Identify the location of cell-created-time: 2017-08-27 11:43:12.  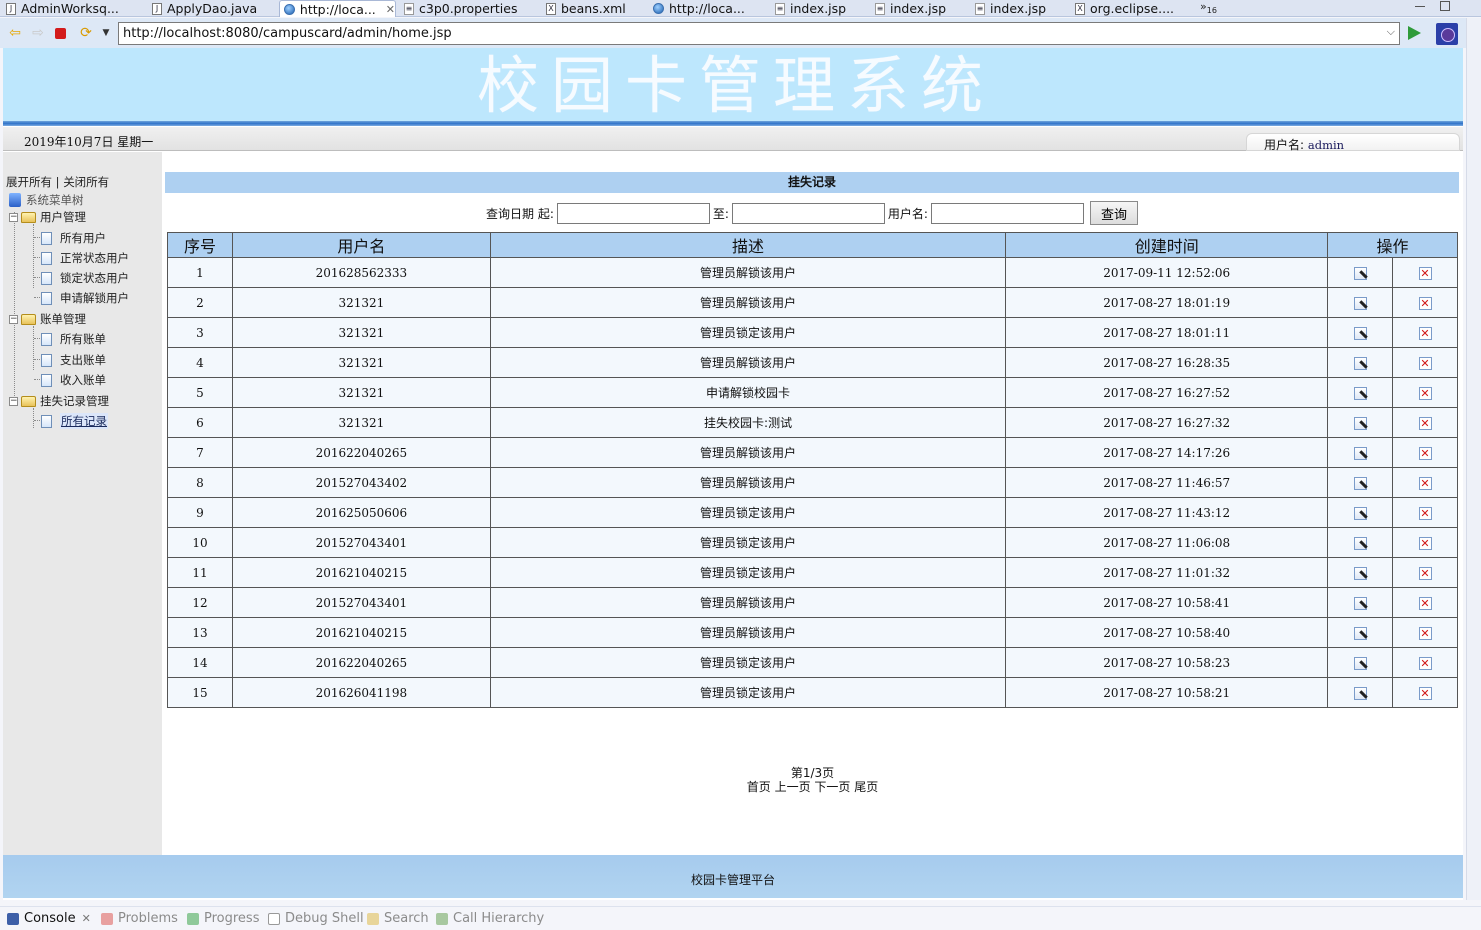
(1167, 512).